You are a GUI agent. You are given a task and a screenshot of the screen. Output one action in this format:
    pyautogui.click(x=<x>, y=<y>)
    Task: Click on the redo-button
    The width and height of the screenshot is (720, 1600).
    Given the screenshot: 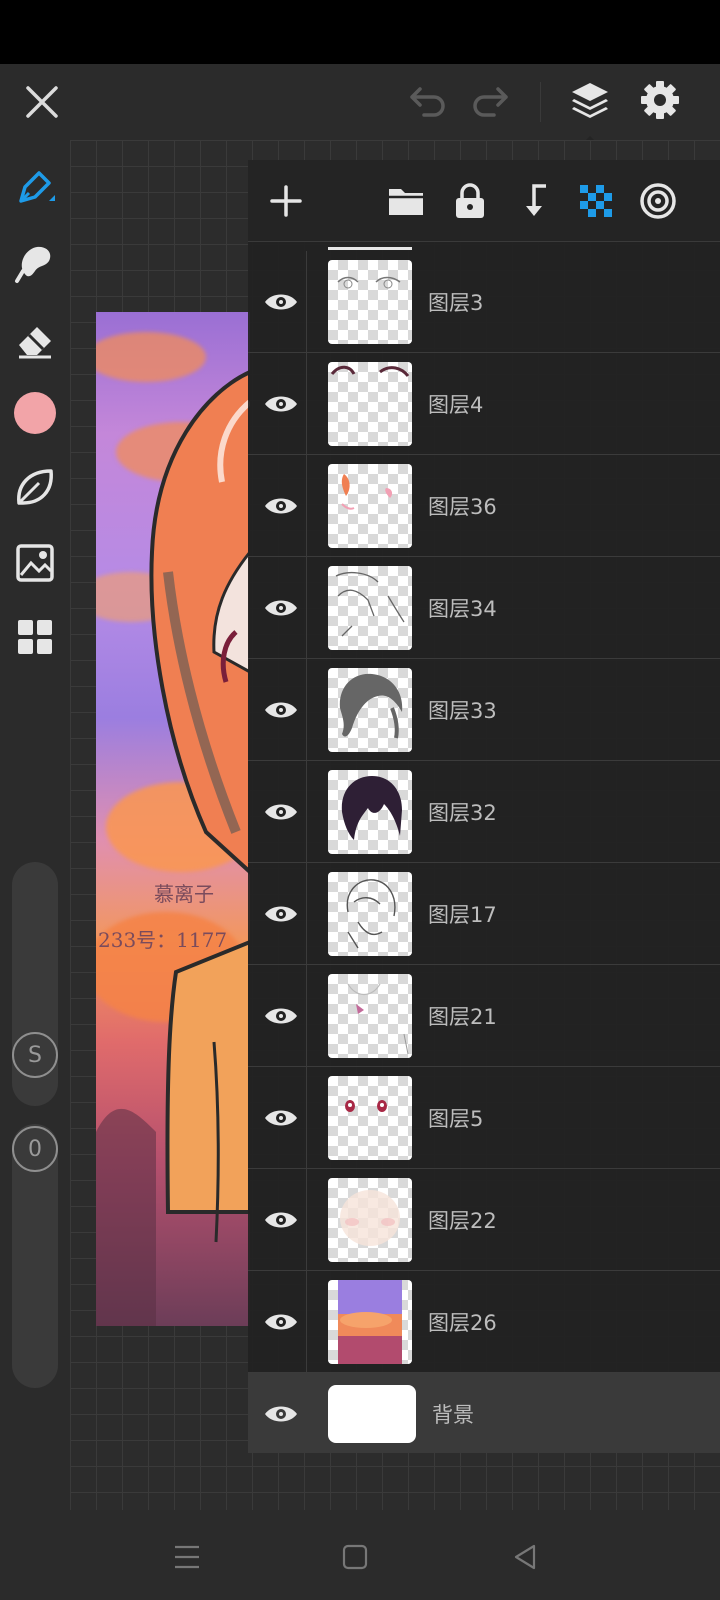 What is the action you would take?
    pyautogui.click(x=490, y=102)
    